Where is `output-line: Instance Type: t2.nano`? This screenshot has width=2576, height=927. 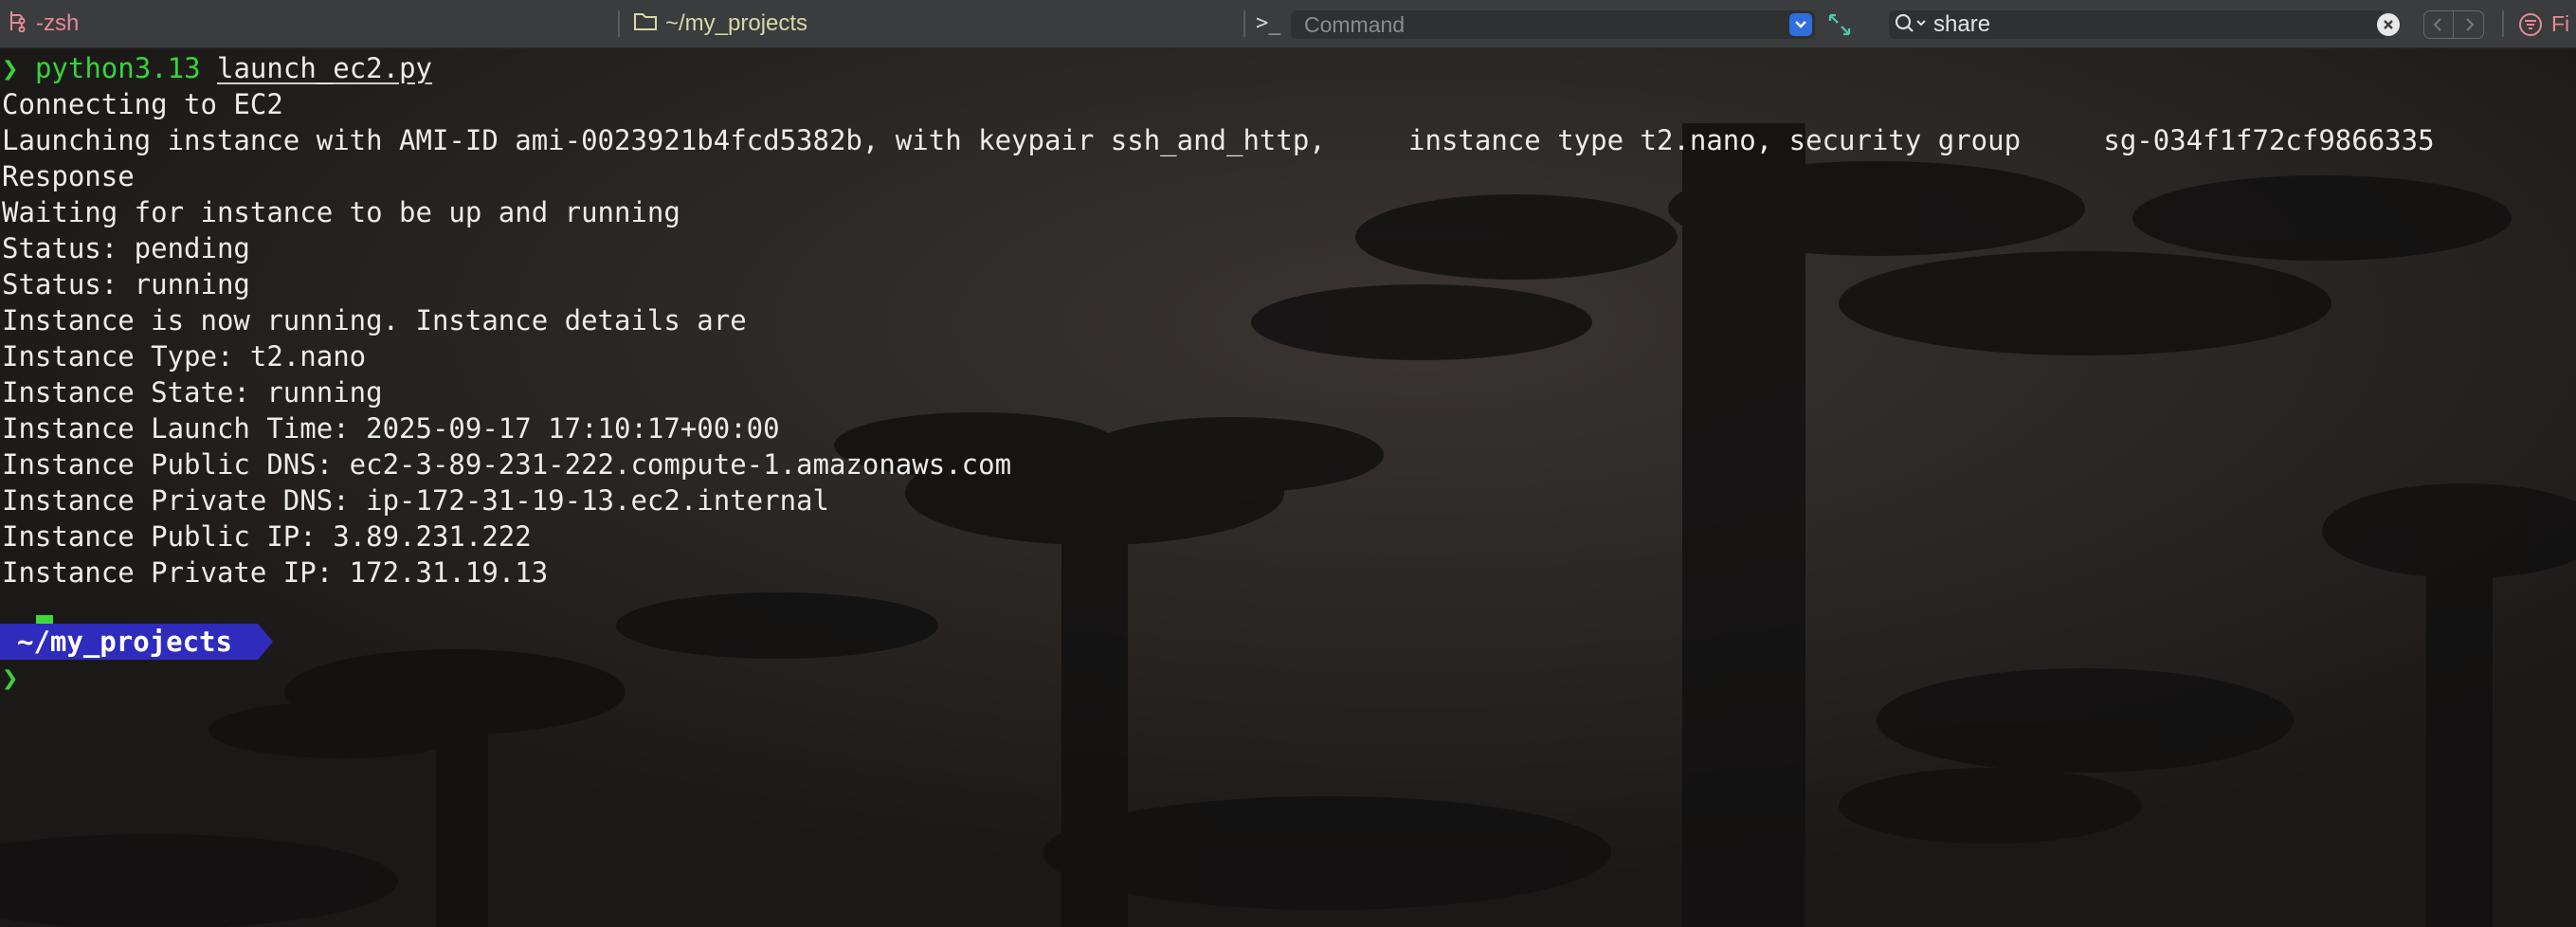
output-line: Instance Type: t2.nano is located at coordinates (184, 356).